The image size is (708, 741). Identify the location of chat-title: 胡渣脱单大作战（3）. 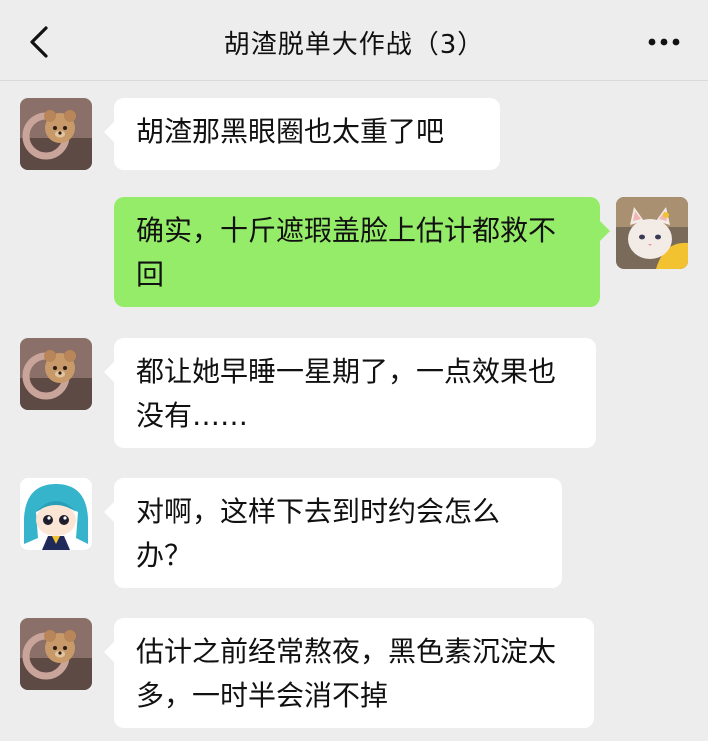
(354, 45).